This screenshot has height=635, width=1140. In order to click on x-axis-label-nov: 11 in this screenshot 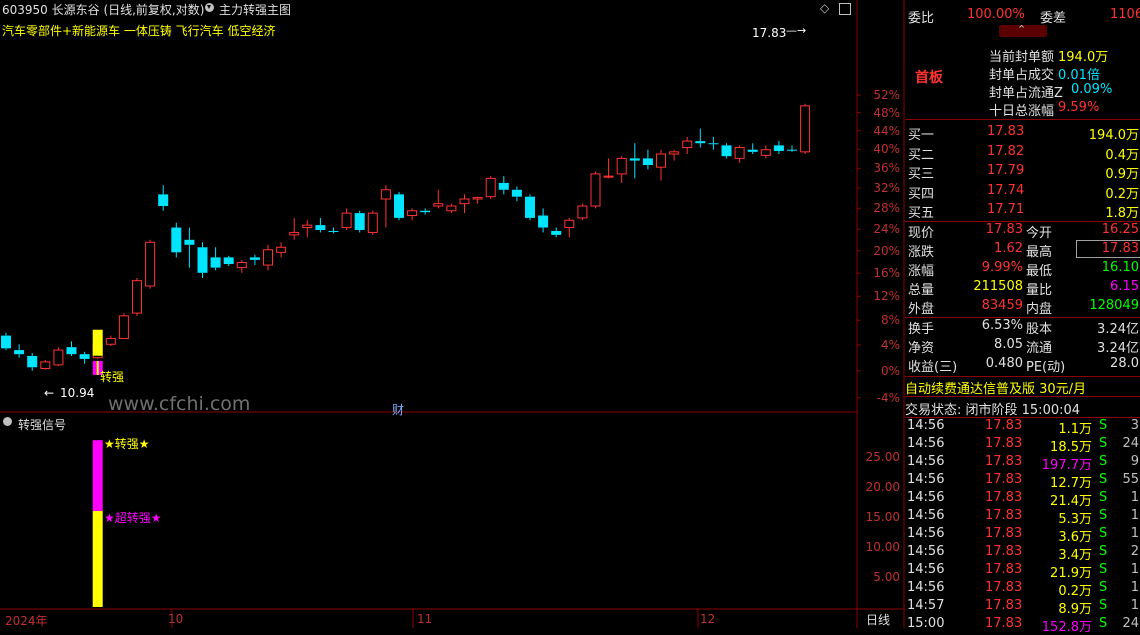, I will do `click(425, 619)`.